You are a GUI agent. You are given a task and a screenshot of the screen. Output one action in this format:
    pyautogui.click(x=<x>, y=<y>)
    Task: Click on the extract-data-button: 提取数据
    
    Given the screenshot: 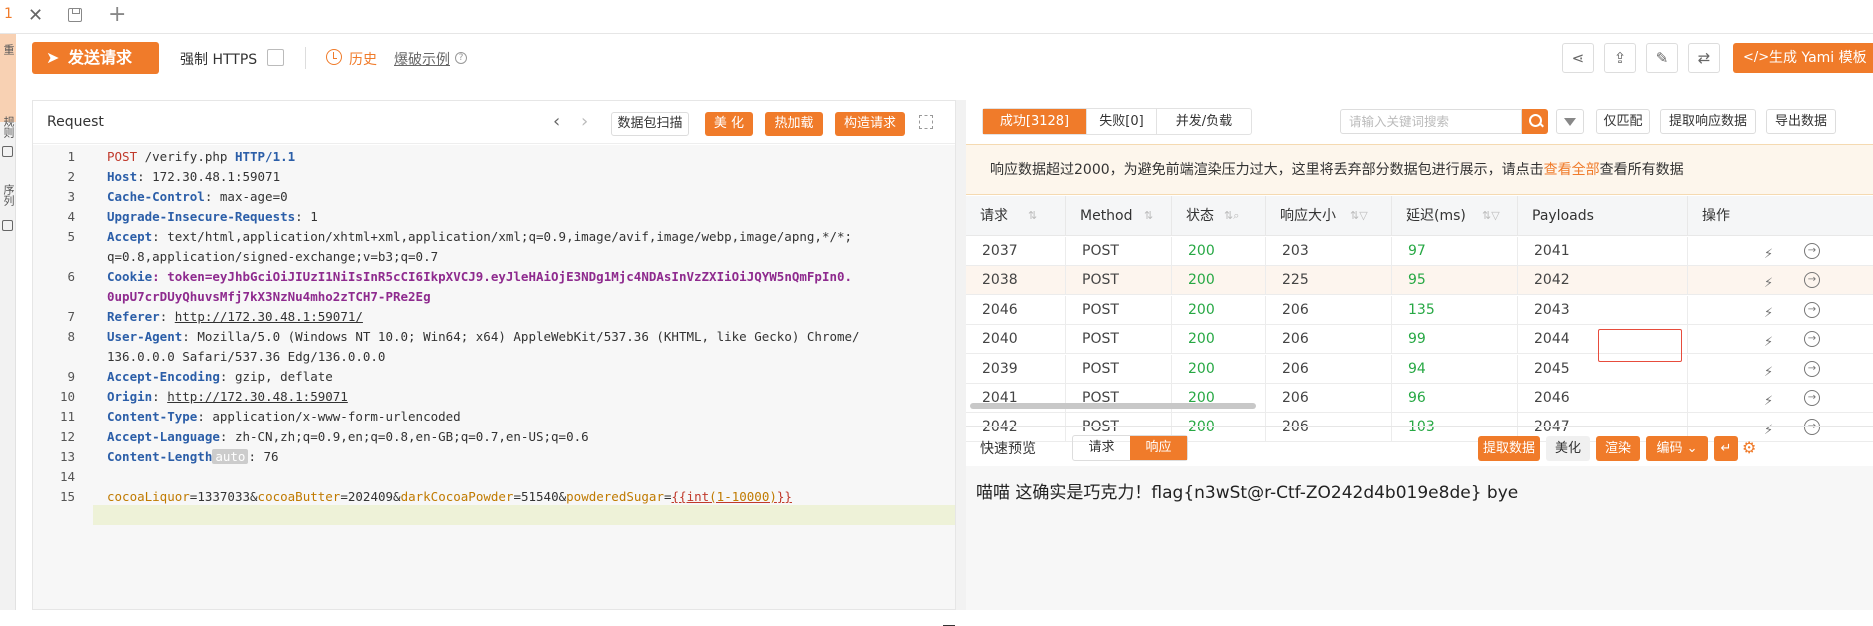 What is the action you would take?
    pyautogui.click(x=1509, y=448)
    